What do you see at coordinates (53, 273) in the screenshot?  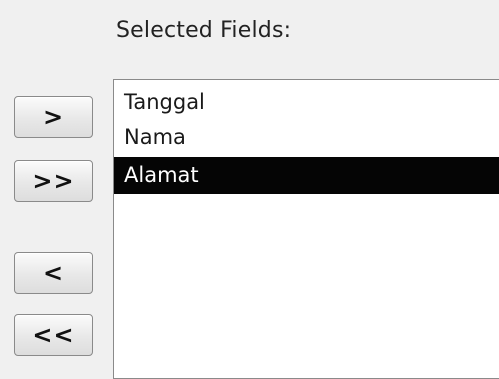 I see `remove-field-button: <` at bounding box center [53, 273].